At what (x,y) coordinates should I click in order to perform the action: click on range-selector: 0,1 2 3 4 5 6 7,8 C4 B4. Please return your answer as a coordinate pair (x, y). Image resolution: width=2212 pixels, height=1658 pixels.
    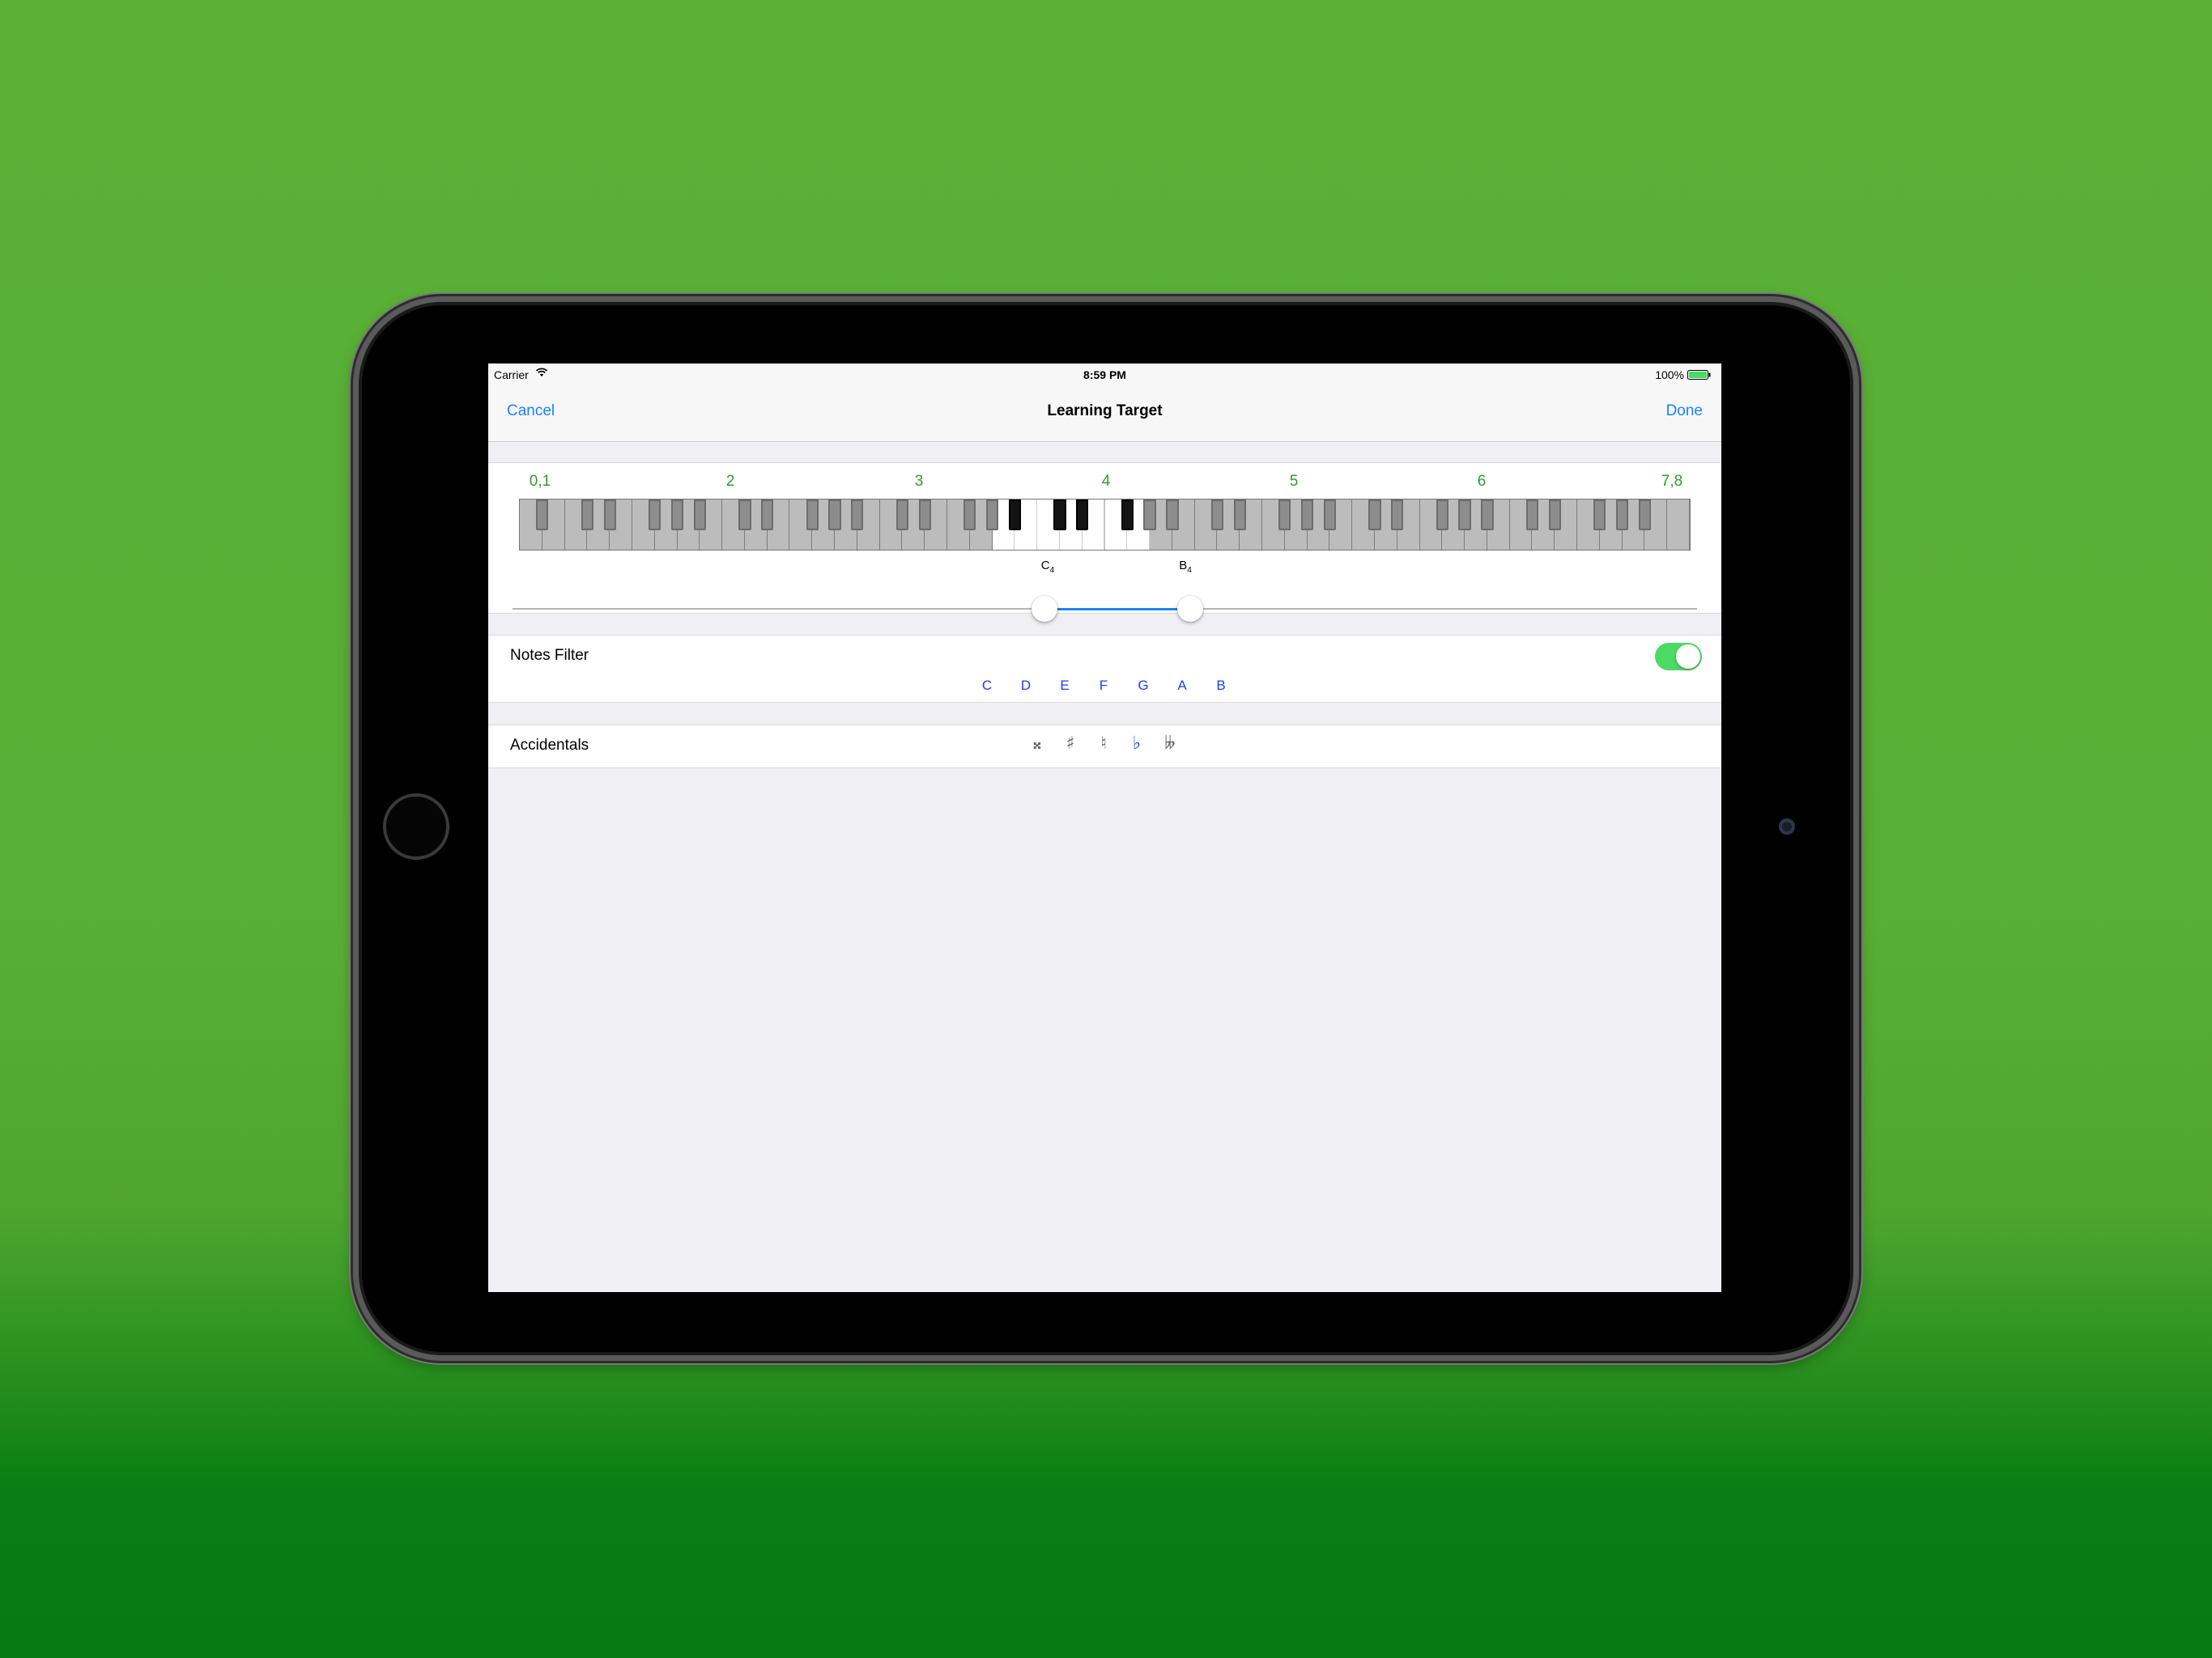
    Looking at the image, I should click on (1104, 542).